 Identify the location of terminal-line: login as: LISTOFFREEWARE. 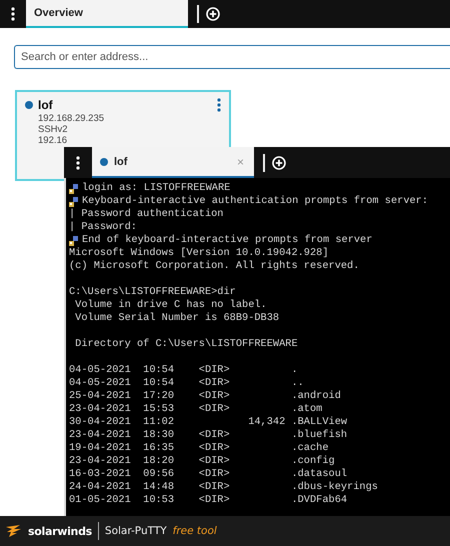
(156, 188).